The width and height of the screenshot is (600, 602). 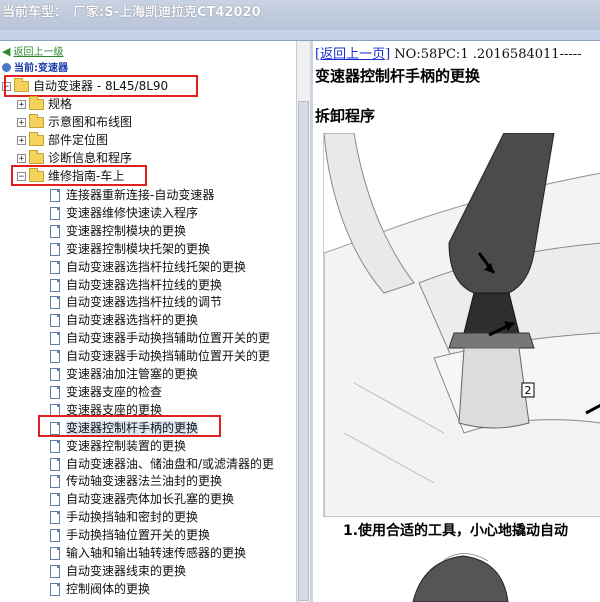 I want to click on tree-doc-label: 输入轴和输出轴转速传感器的更换, so click(x=156, y=553).